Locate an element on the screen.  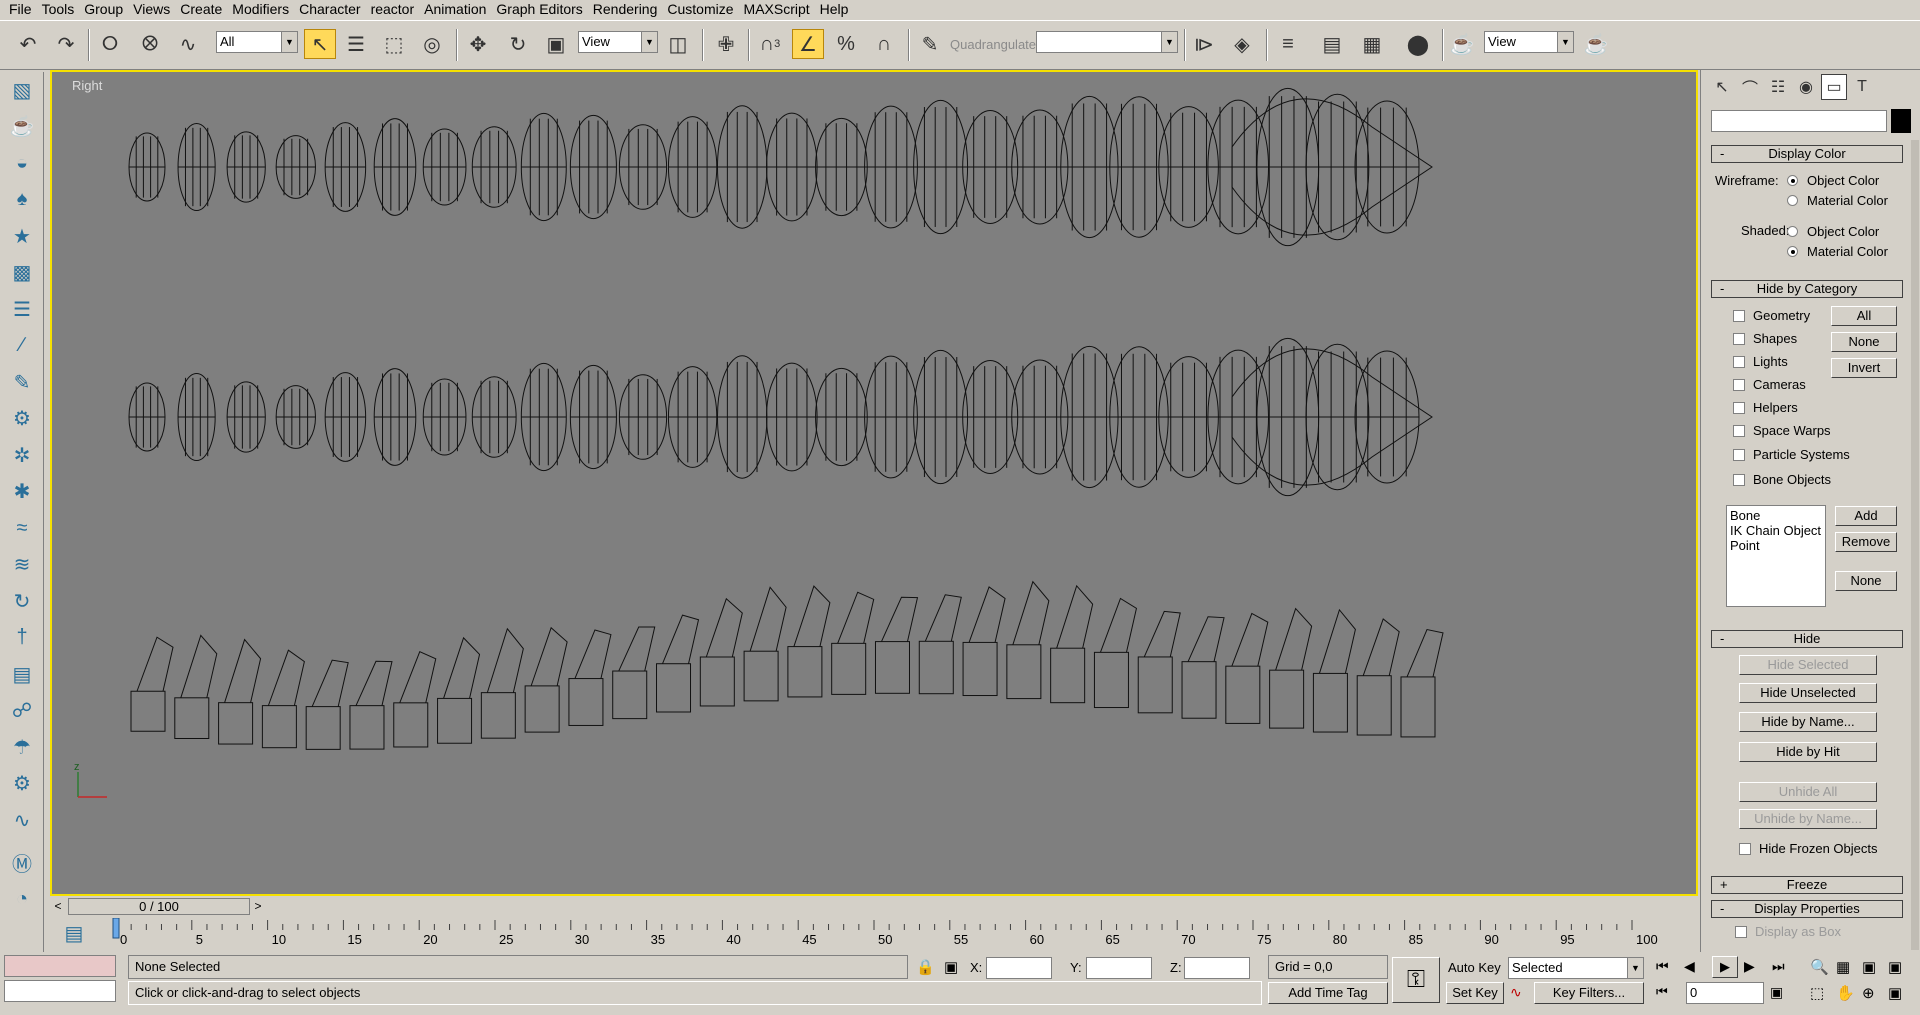
speed-icon: ◔ is located at coordinates (22, 899).